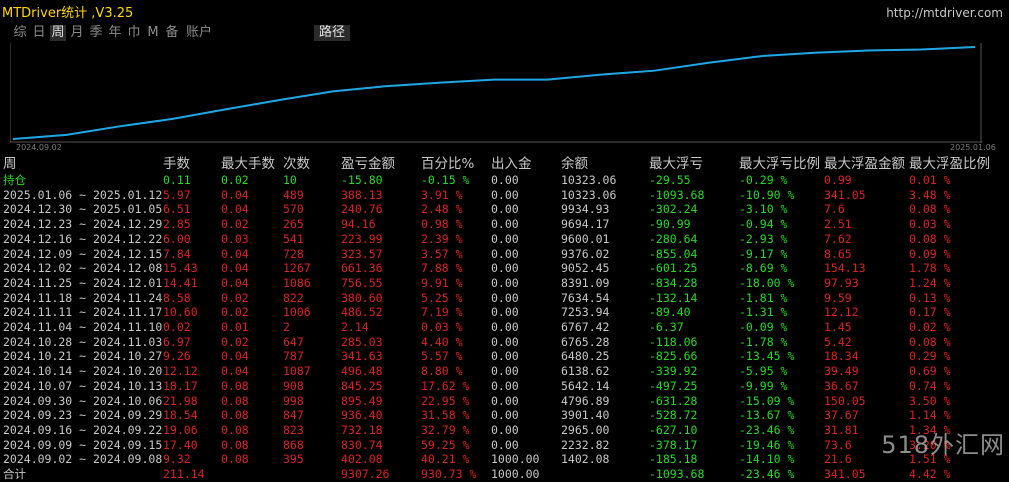  I want to click on table-cell: 2024.09.23 ~ 2024.09.29, so click(83, 415).